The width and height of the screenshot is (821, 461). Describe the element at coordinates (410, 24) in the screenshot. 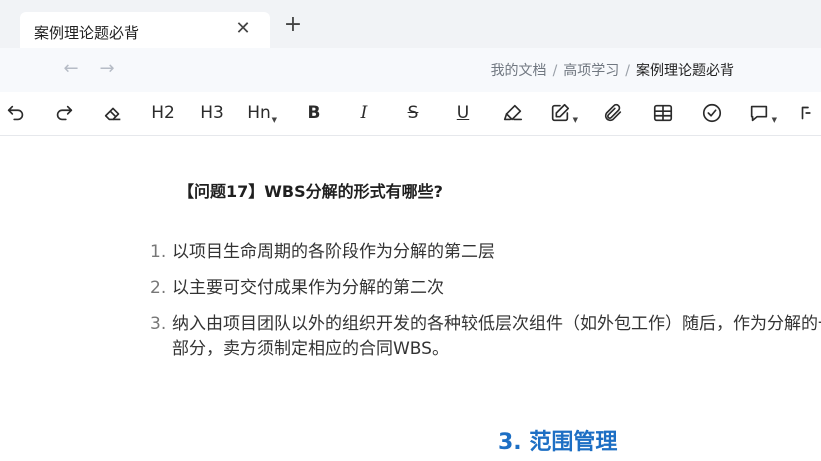

I see `tab-strip: 案例理论题必背 ✕ +` at that location.